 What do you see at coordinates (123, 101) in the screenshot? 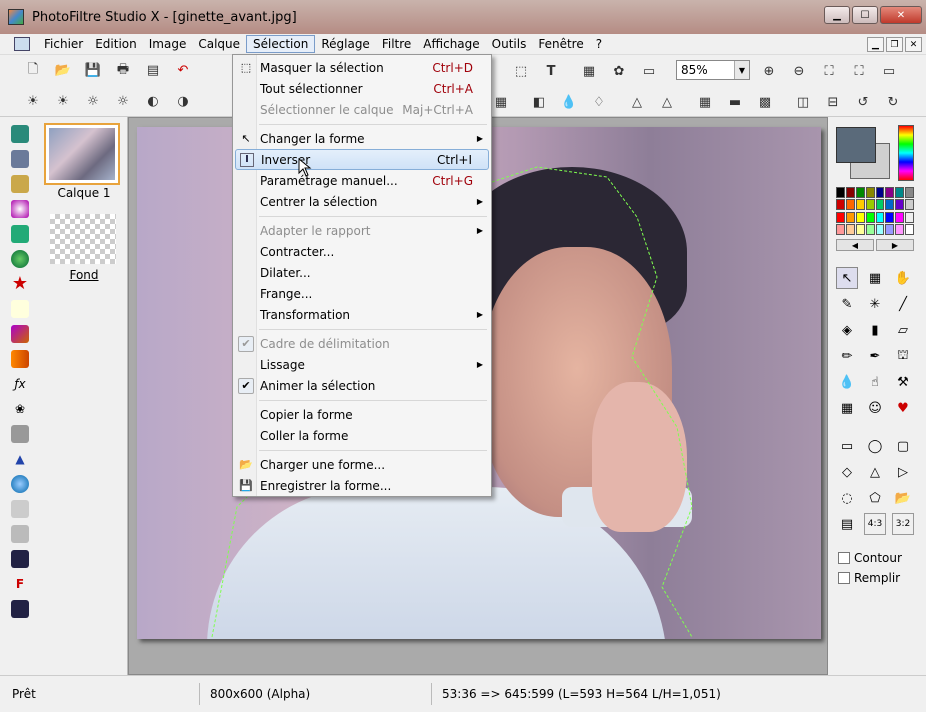
I see `brightness-plus-icon: ☼` at bounding box center [123, 101].